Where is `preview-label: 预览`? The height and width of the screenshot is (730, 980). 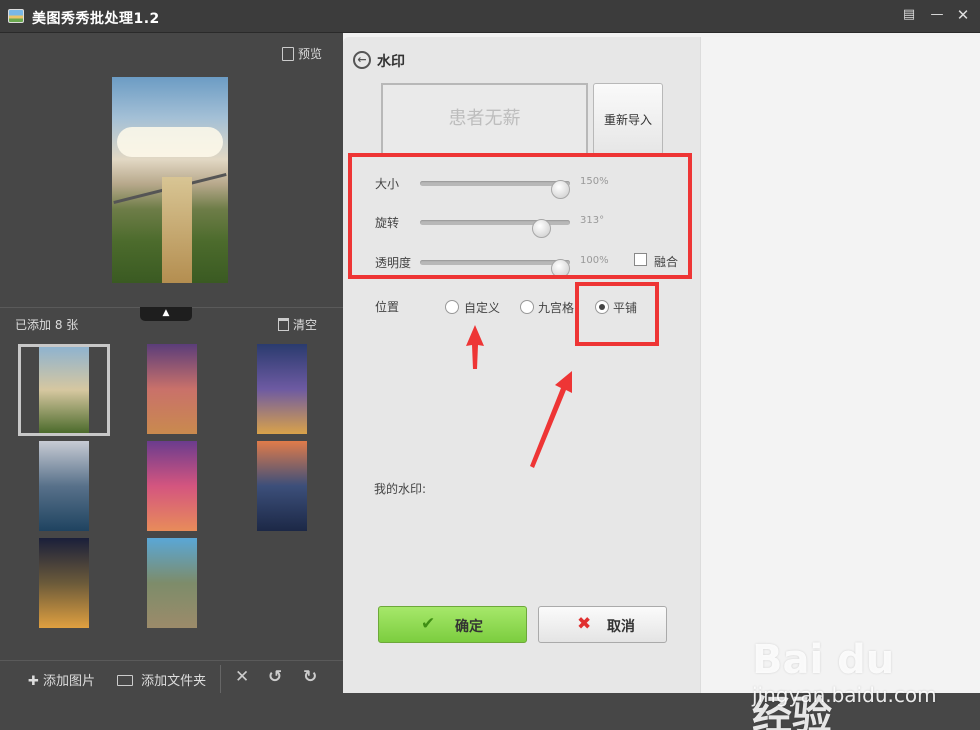 preview-label: 预览 is located at coordinates (310, 54).